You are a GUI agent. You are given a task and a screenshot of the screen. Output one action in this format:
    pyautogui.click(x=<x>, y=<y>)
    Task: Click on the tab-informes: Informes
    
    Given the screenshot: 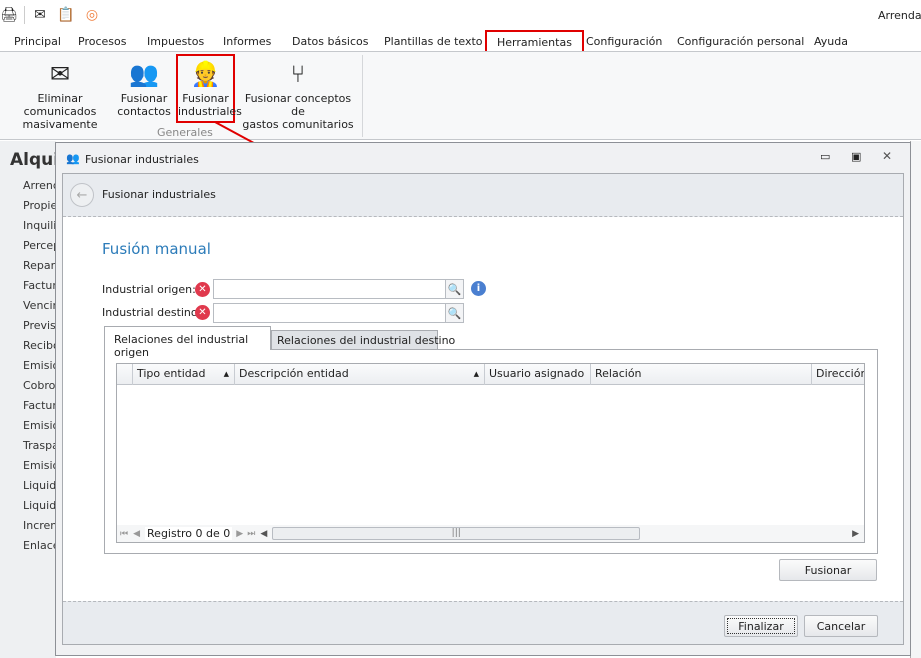 What is the action you would take?
    pyautogui.click(x=247, y=41)
    